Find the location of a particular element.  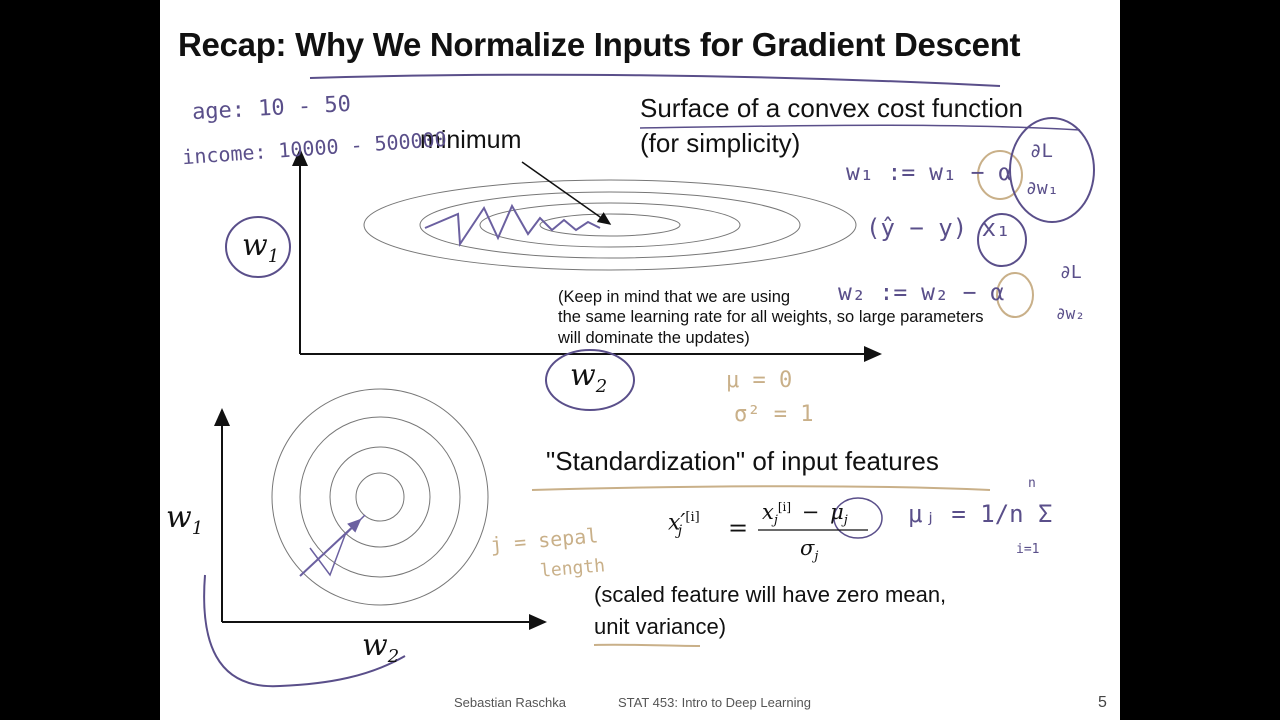

top-x-axis-label: w2 is located at coordinates (589, 377).